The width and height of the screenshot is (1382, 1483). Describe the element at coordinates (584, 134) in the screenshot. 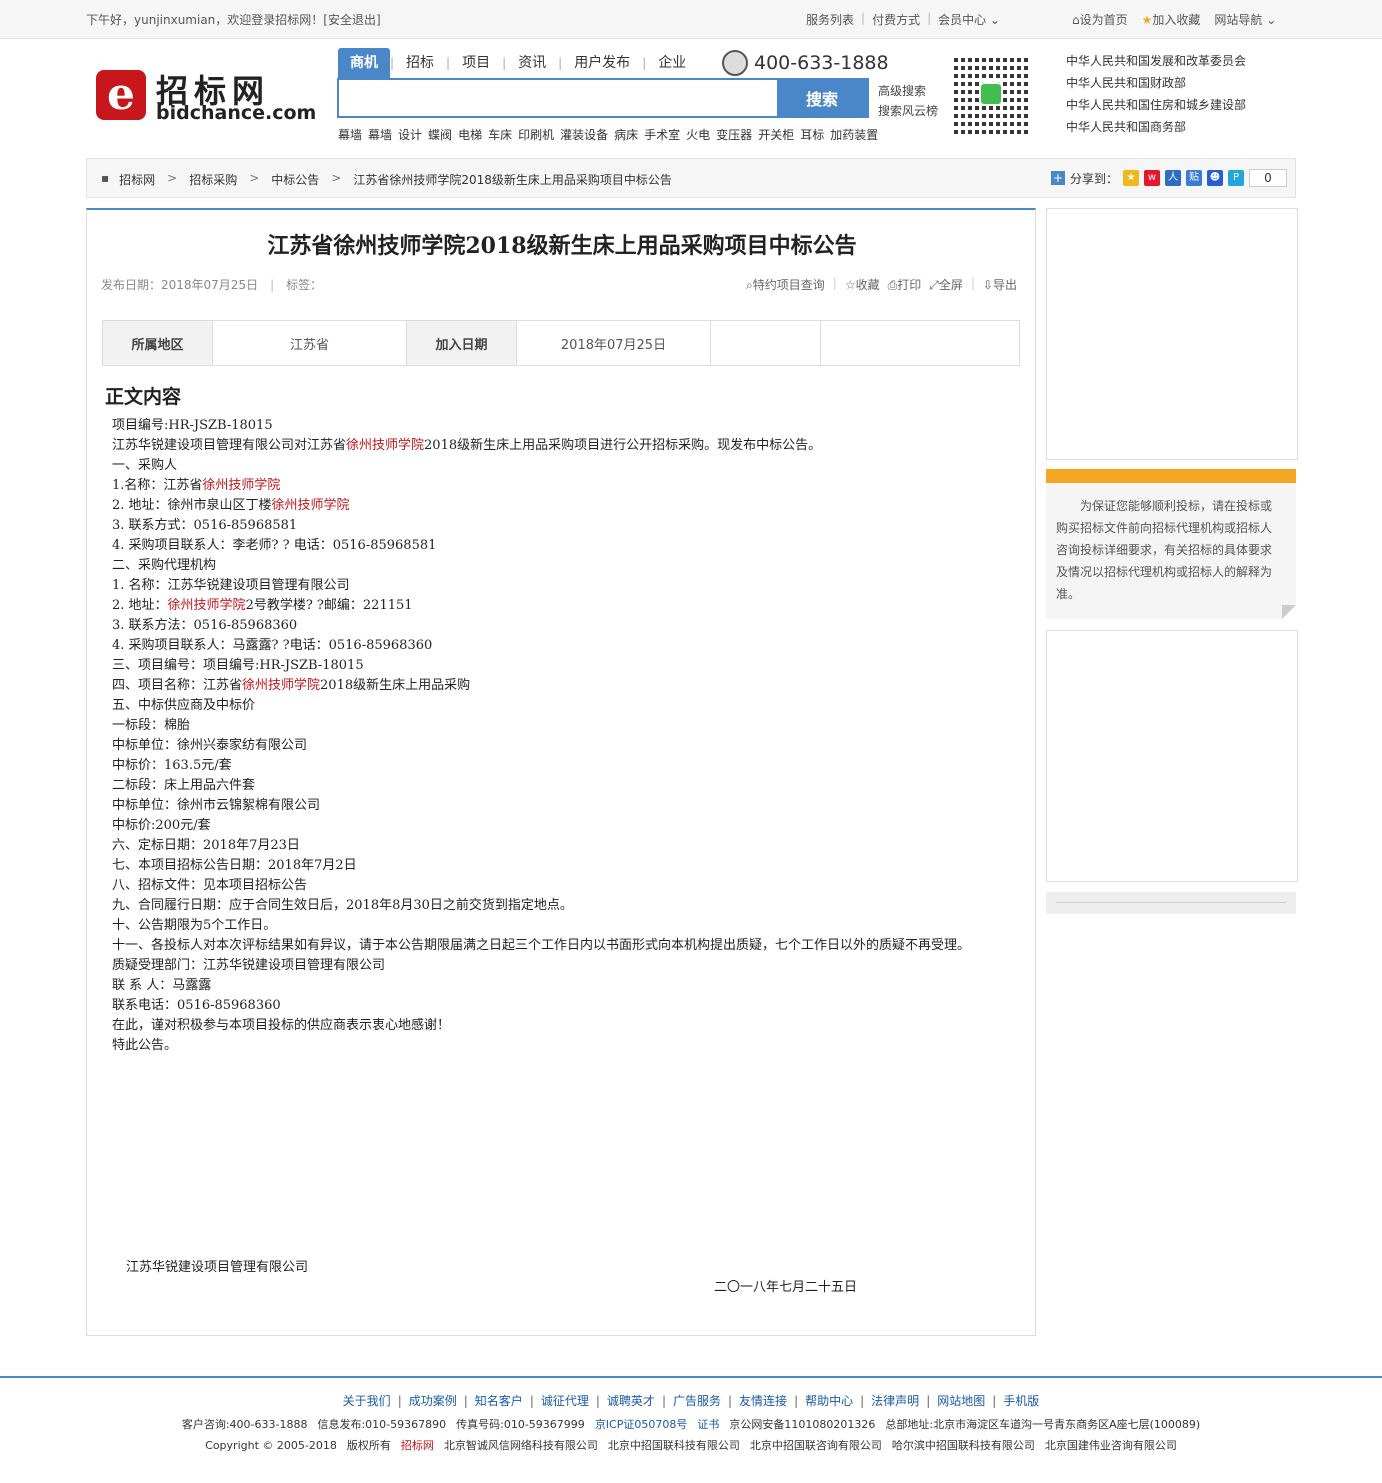

I see `hot-keyword: 灌装设备` at that location.